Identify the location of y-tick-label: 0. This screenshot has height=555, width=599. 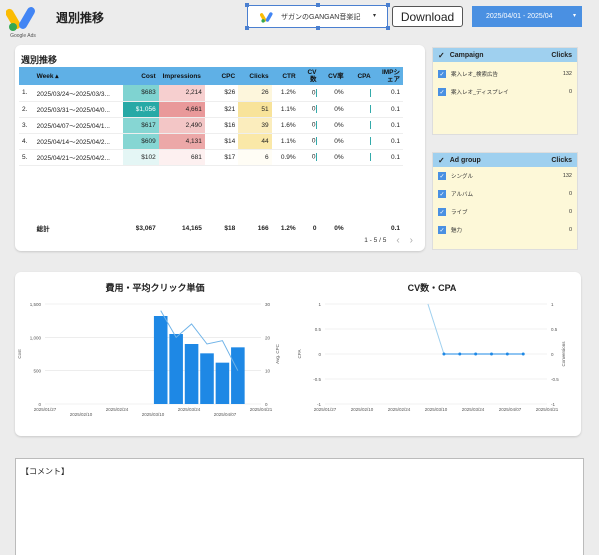
(319, 354).